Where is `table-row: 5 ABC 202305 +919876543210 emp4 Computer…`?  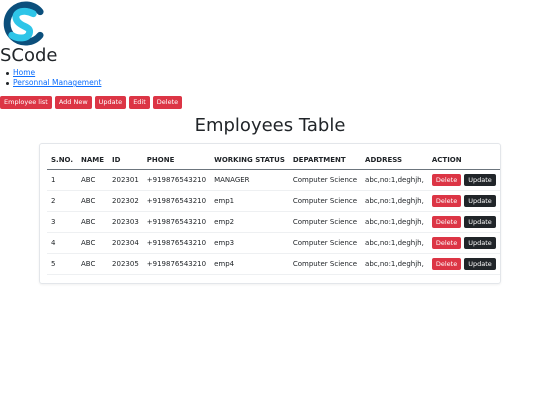 table-row: 5 ABC 202305 +919876543210 emp4 Computer… is located at coordinates (273, 264).